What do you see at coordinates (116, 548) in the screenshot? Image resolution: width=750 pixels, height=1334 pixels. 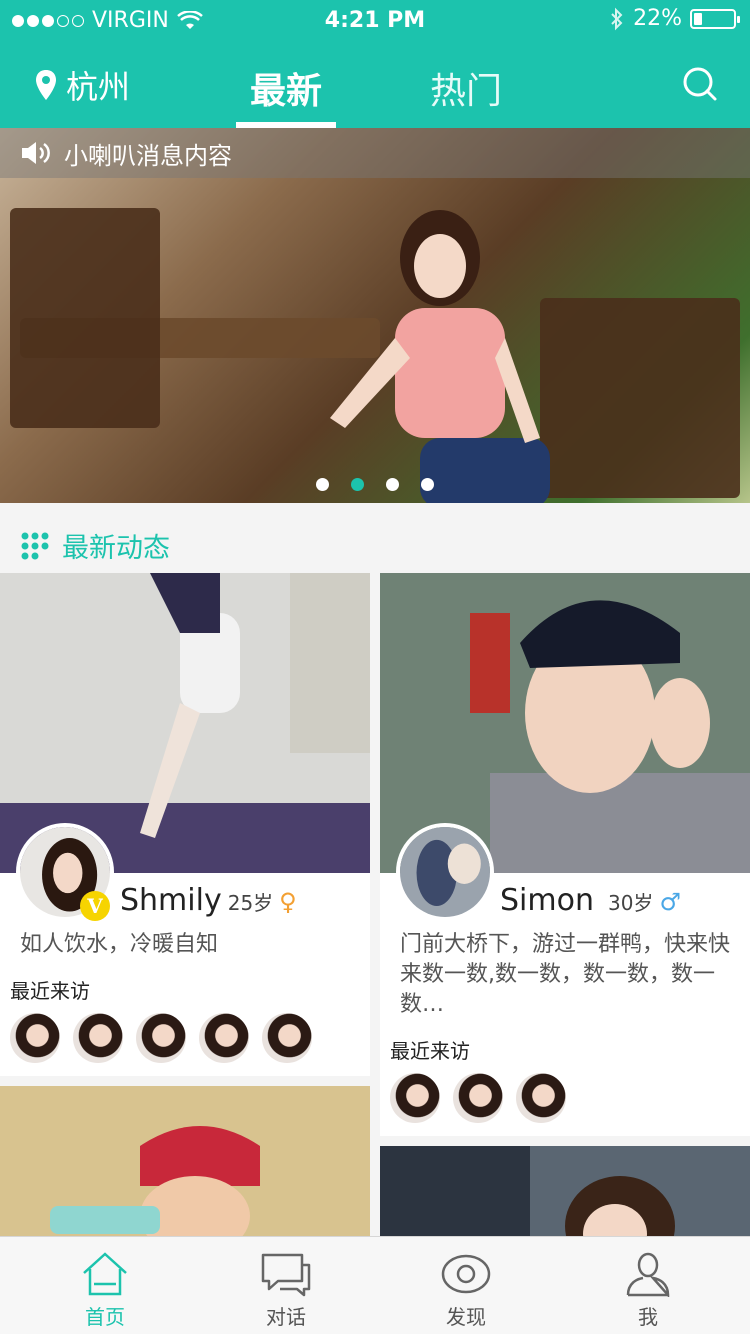 I see `section-title: 最新动态` at bounding box center [116, 548].